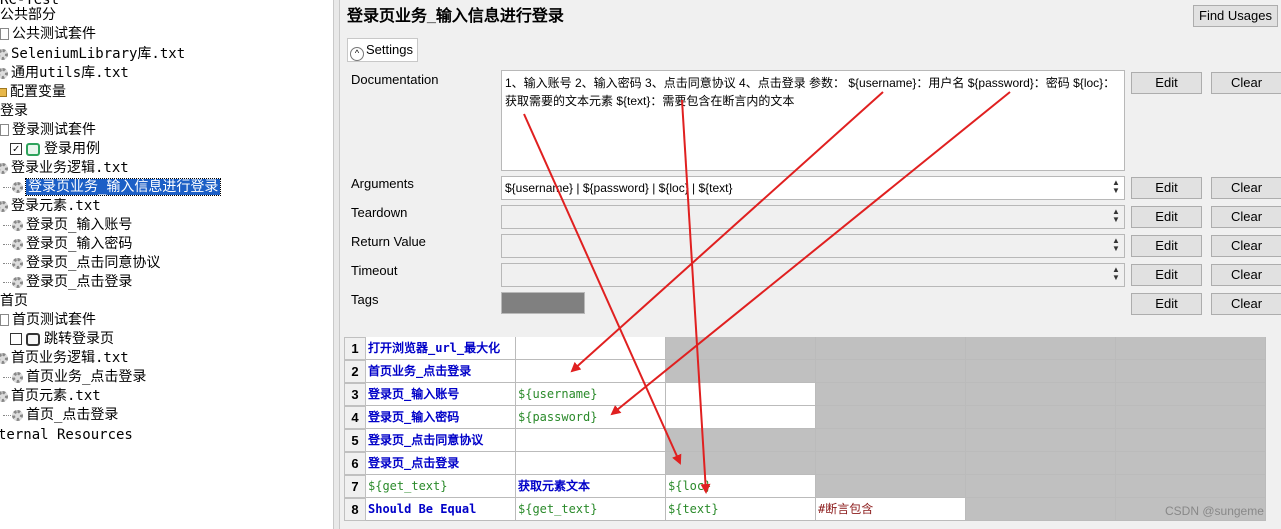 The image size is (1281, 529). I want to click on tree-item-external-resources: ternal Resources, so click(66, 435).